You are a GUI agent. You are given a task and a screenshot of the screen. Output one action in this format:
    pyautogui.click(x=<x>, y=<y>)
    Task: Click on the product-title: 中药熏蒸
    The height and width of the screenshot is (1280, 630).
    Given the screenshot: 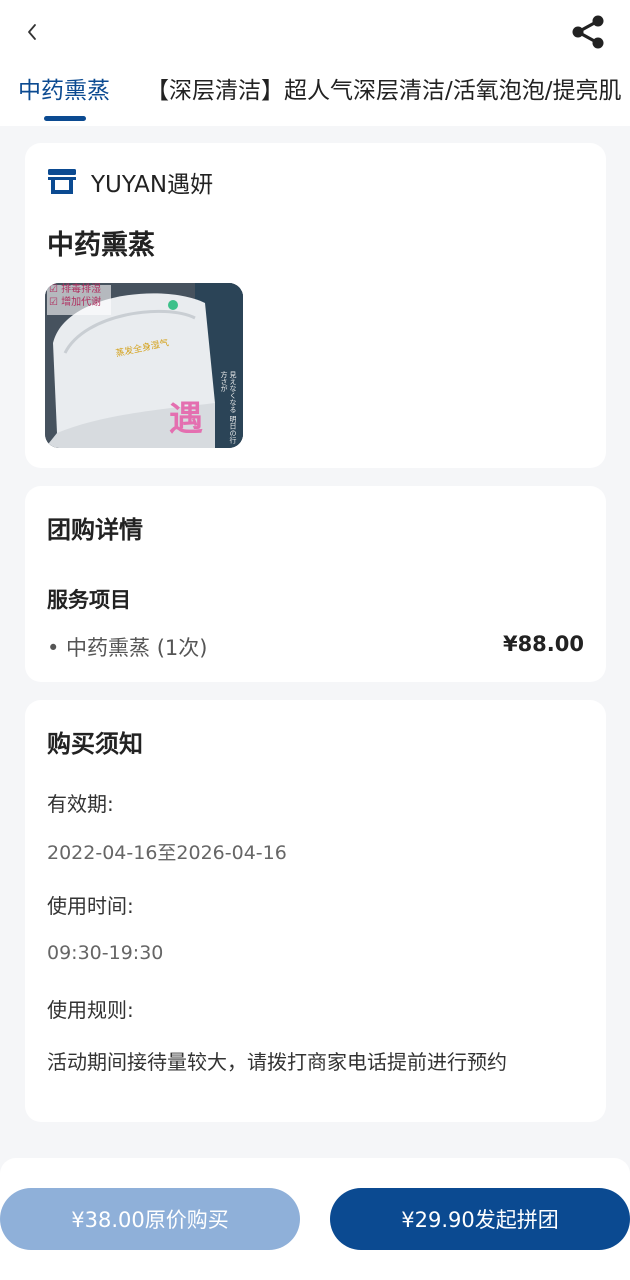 What is the action you would take?
    pyautogui.click(x=101, y=245)
    